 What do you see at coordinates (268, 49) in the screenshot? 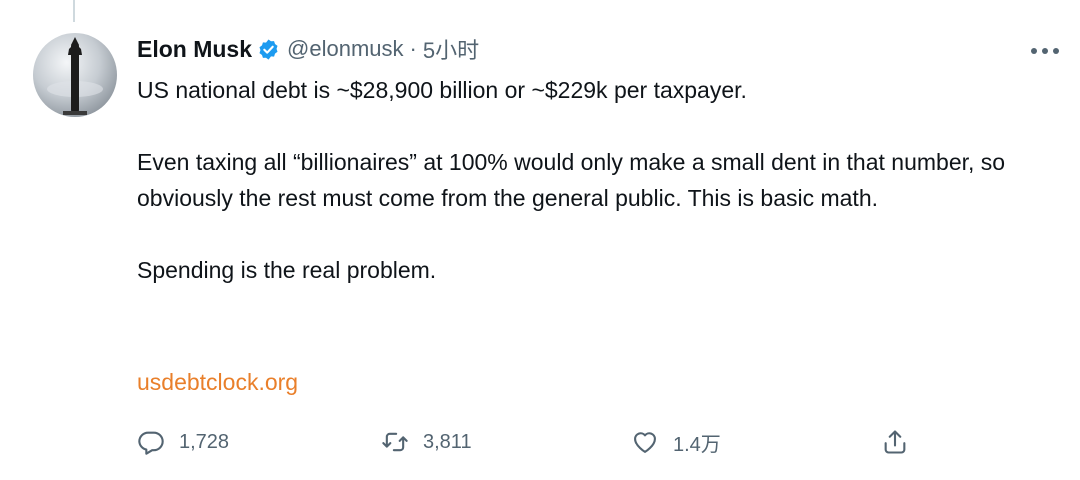
I see `verified-badge-icon` at bounding box center [268, 49].